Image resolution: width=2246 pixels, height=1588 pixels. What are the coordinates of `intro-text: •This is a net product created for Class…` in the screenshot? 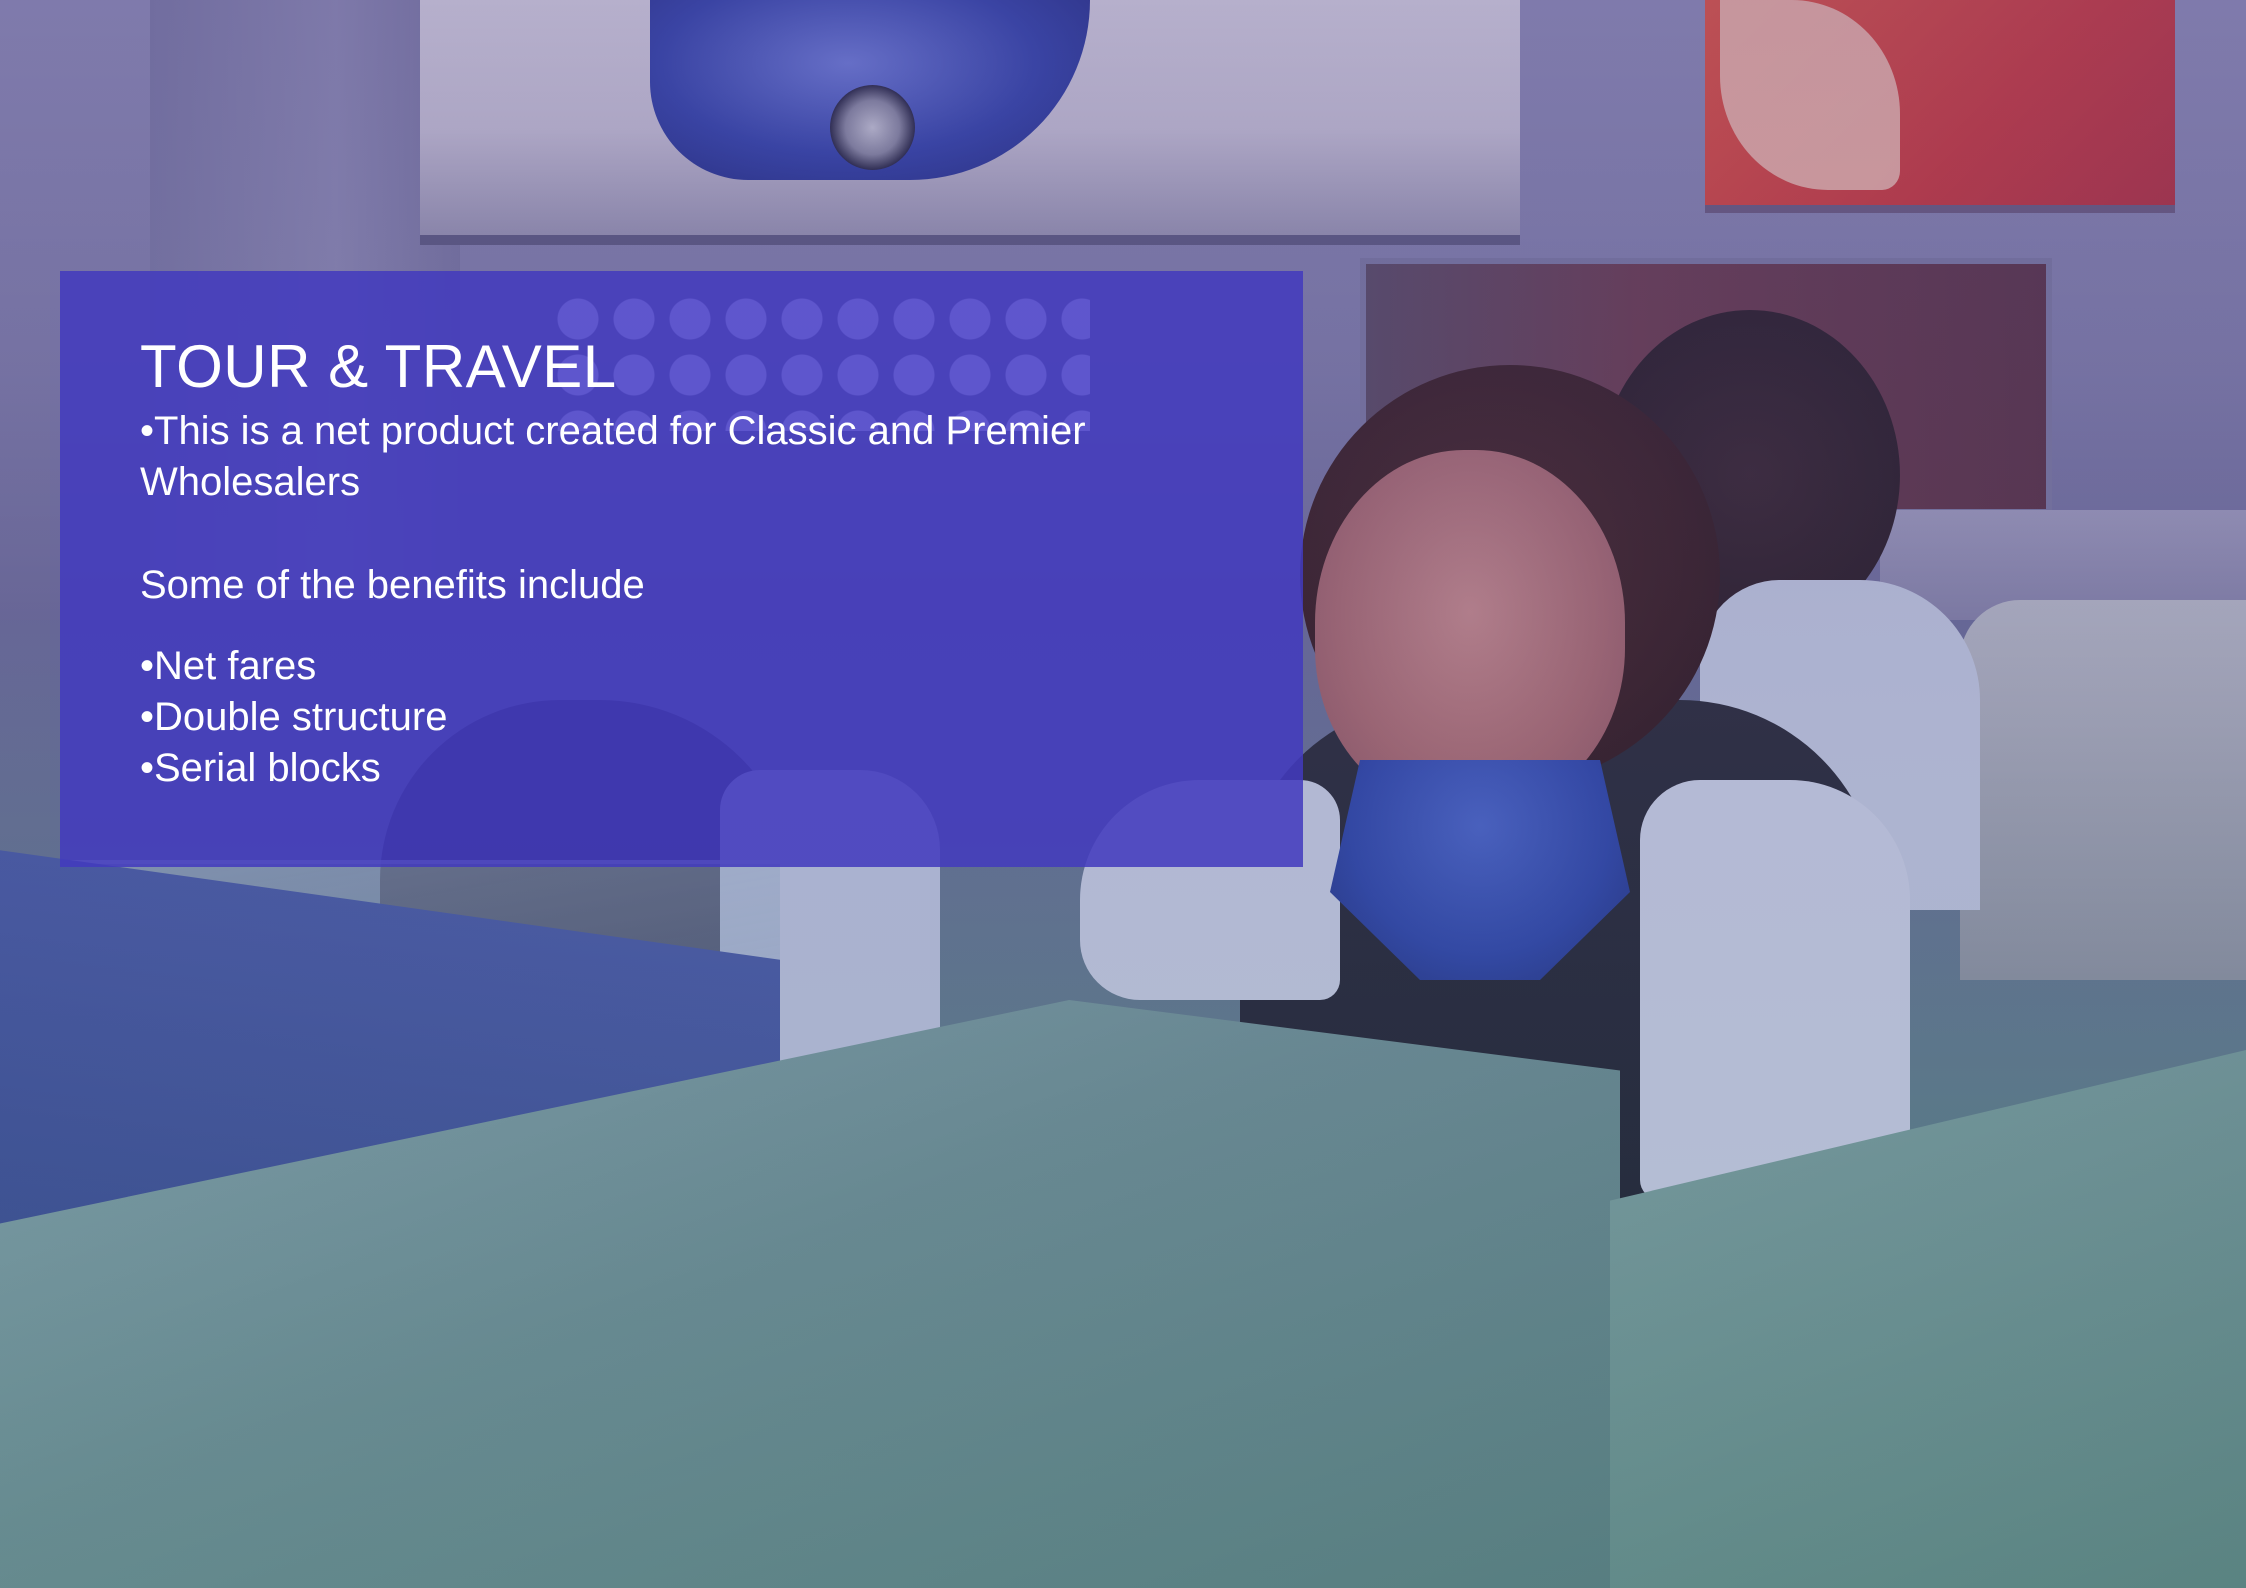 It's located at (613, 456).